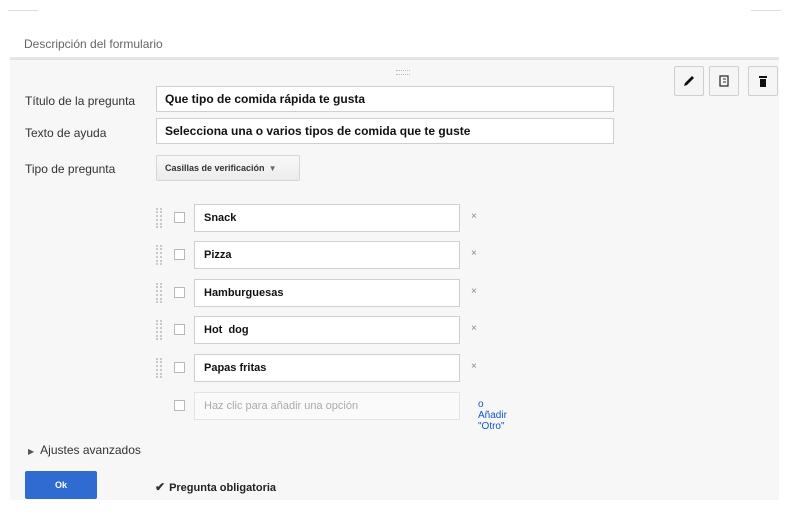 This screenshot has height=519, width=789. Describe the element at coordinates (66, 133) in the screenshot. I see `help-text-label: Texto de ayuda` at that location.